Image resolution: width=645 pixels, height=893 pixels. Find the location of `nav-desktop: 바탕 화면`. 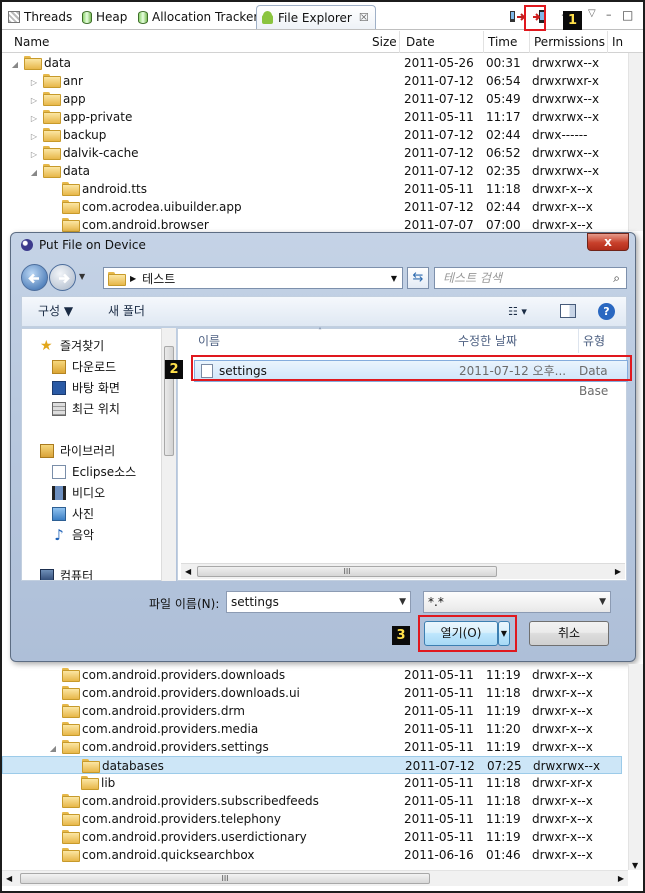

nav-desktop: 바탕 화면 is located at coordinates (86, 388).